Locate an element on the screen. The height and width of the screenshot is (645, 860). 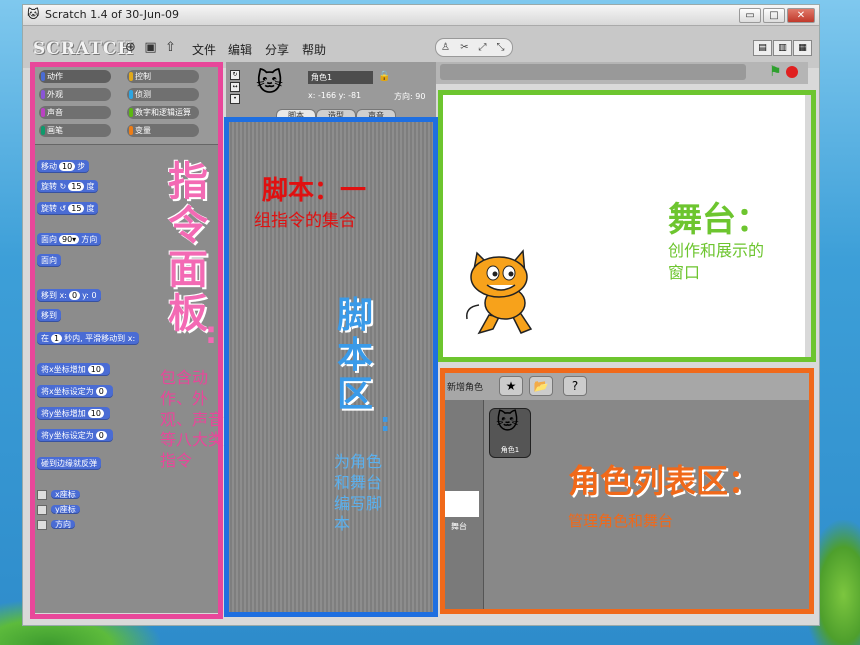
sprite-name-input: 角色1 is located at coordinates (340, 77).